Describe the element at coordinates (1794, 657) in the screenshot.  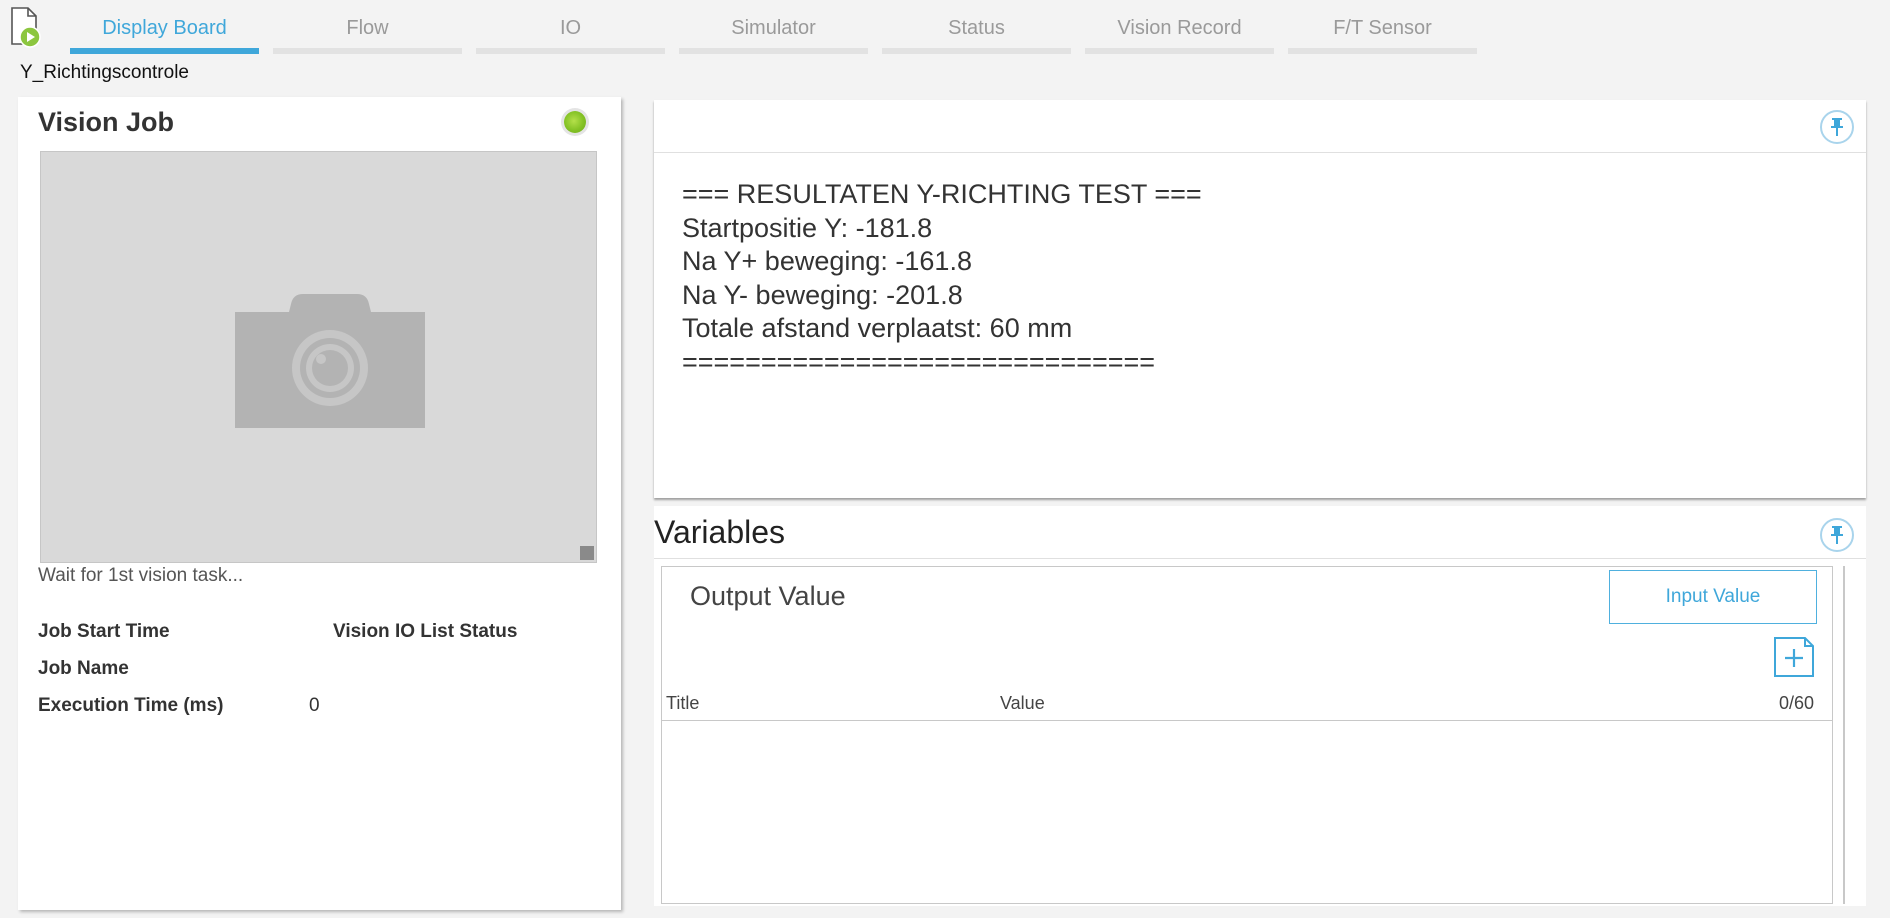
I see `add-file-icon` at that location.